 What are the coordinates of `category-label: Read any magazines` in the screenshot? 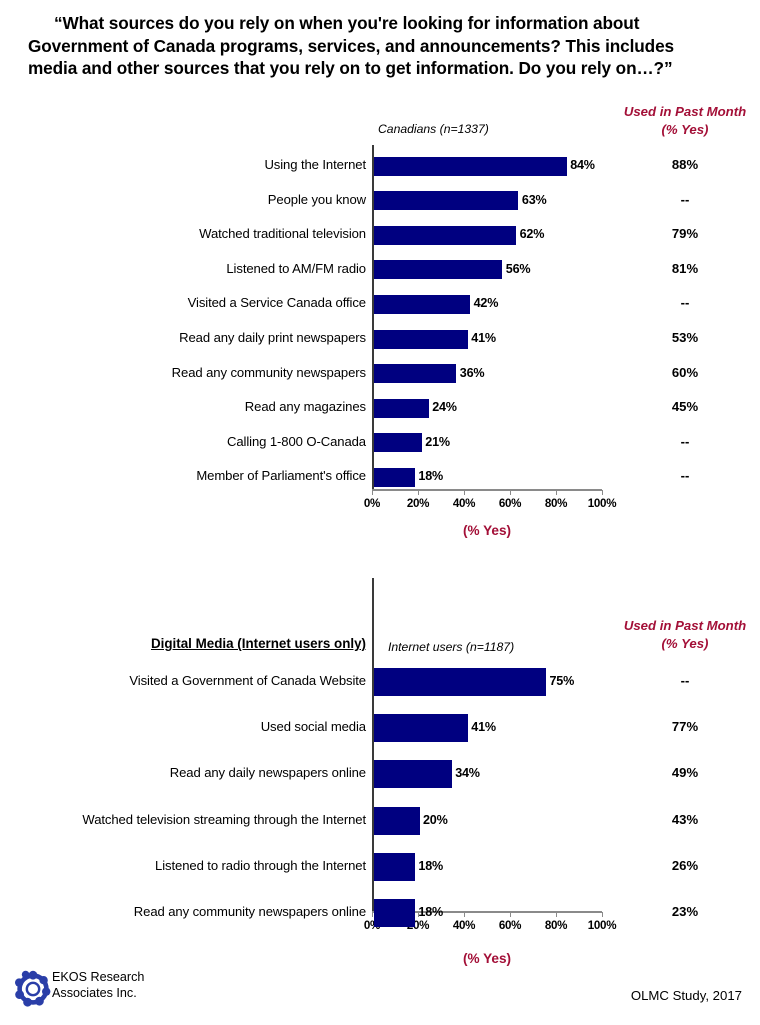 It's located at (305, 407).